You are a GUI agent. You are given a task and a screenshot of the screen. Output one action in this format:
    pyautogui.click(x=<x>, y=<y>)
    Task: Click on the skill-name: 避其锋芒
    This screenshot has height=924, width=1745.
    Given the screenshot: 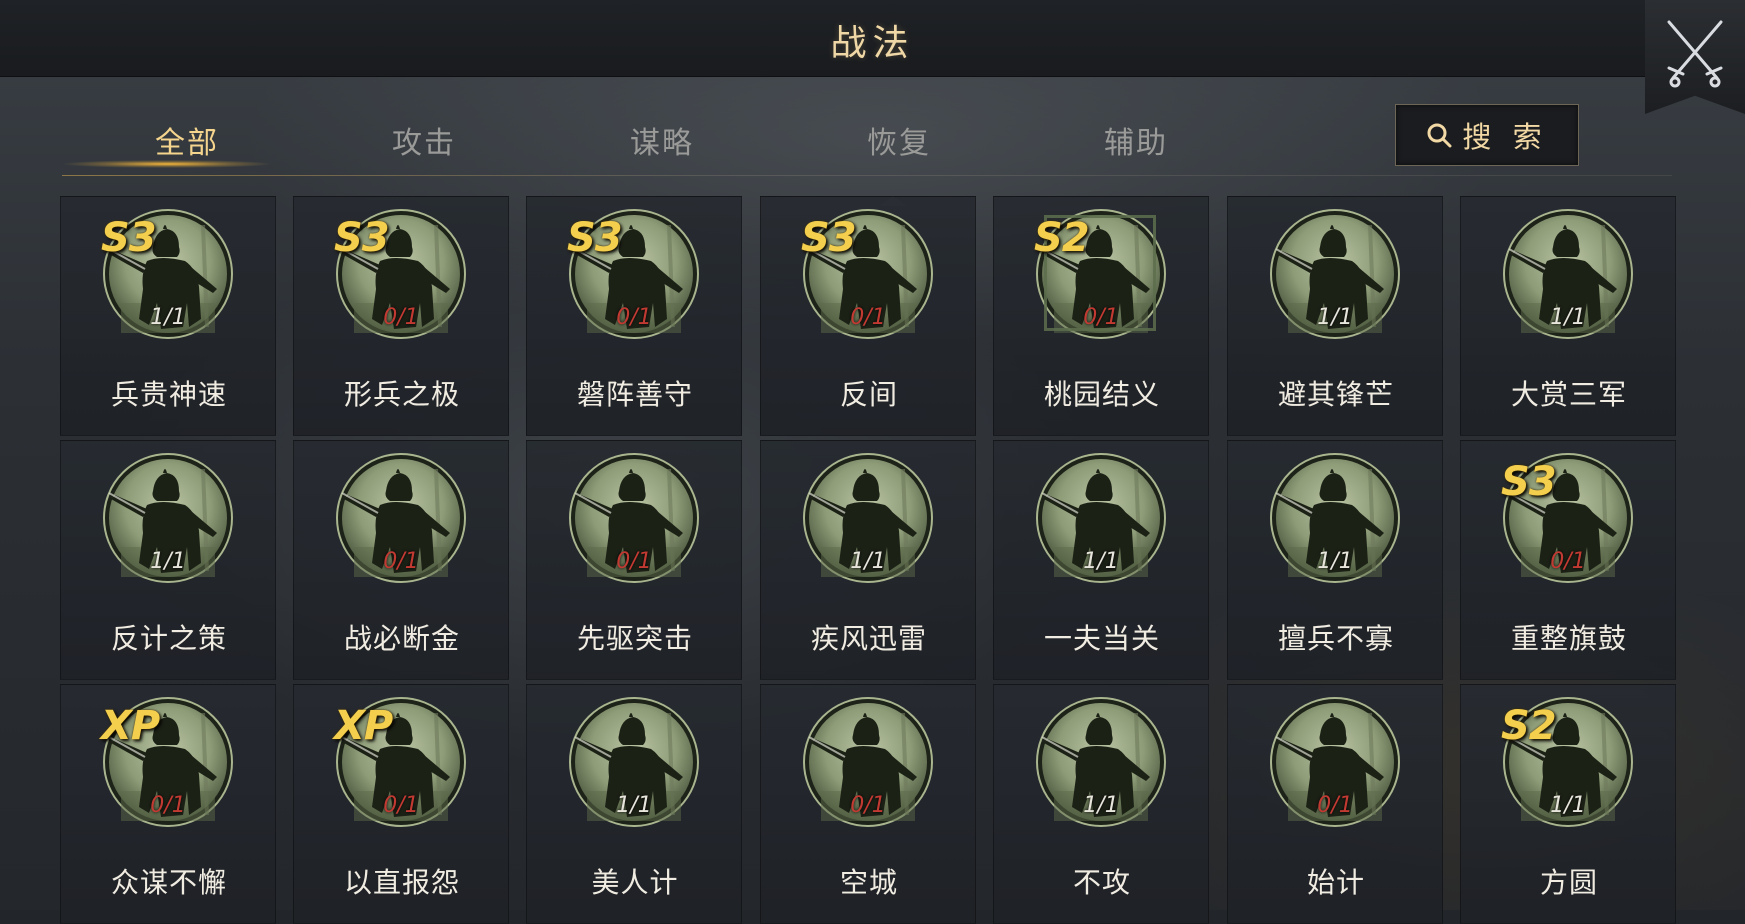 What is the action you would take?
    pyautogui.click(x=1335, y=394)
    